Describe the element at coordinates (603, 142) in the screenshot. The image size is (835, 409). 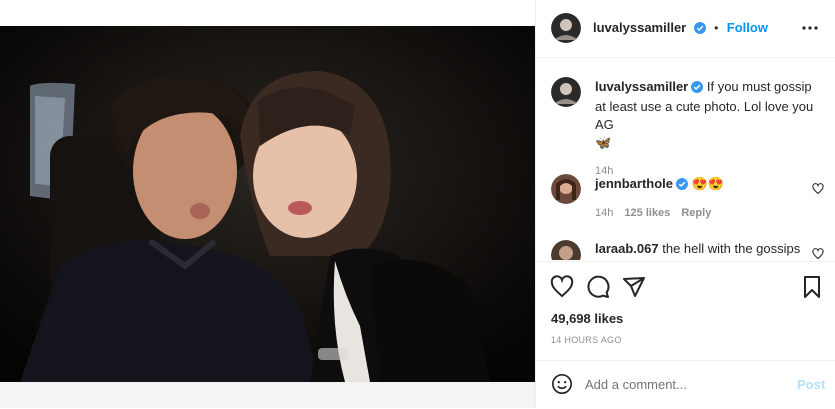
I see `butterfly-emoji: 🦋` at that location.